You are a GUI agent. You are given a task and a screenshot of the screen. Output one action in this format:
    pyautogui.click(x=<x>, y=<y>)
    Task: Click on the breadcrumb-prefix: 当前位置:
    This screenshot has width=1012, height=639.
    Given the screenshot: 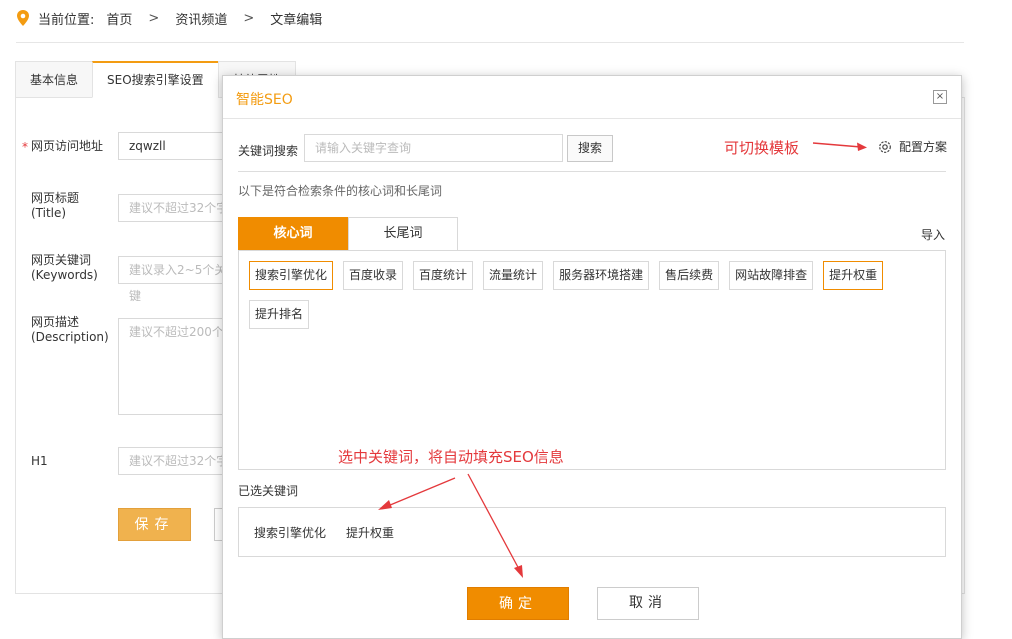 What is the action you would take?
    pyautogui.click(x=66, y=20)
    